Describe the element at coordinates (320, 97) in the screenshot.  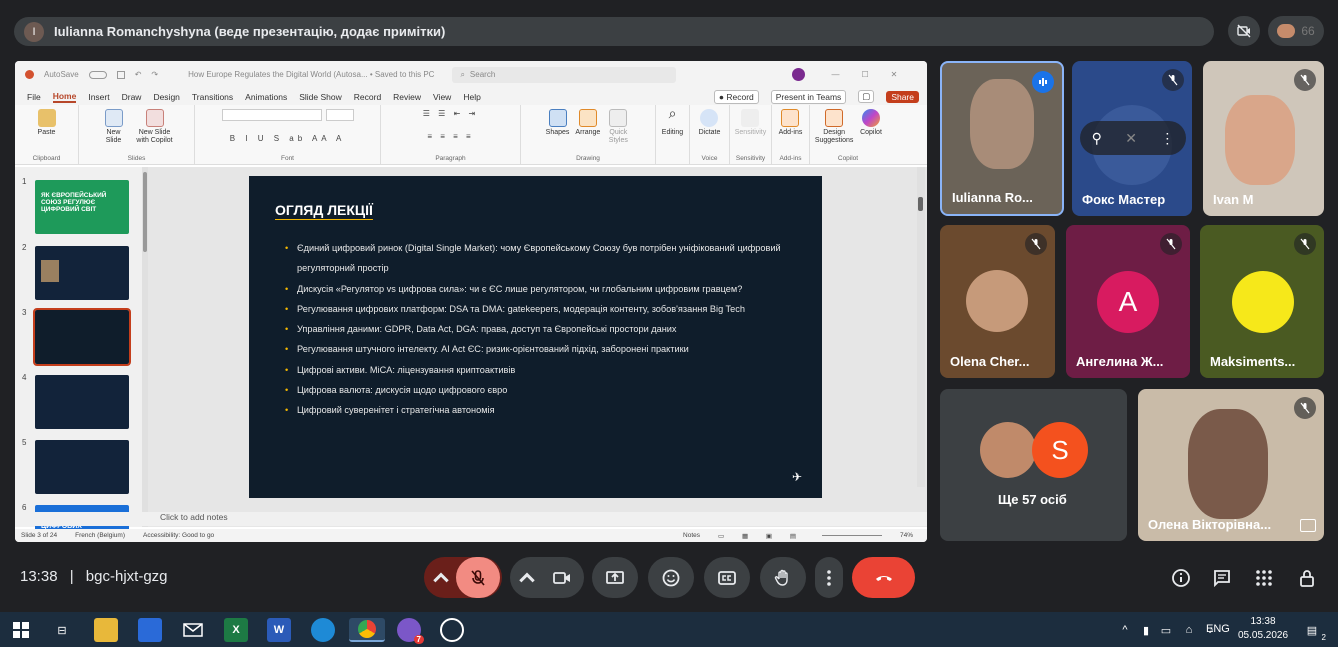
I see `menu-slideshow: Slide Show` at that location.